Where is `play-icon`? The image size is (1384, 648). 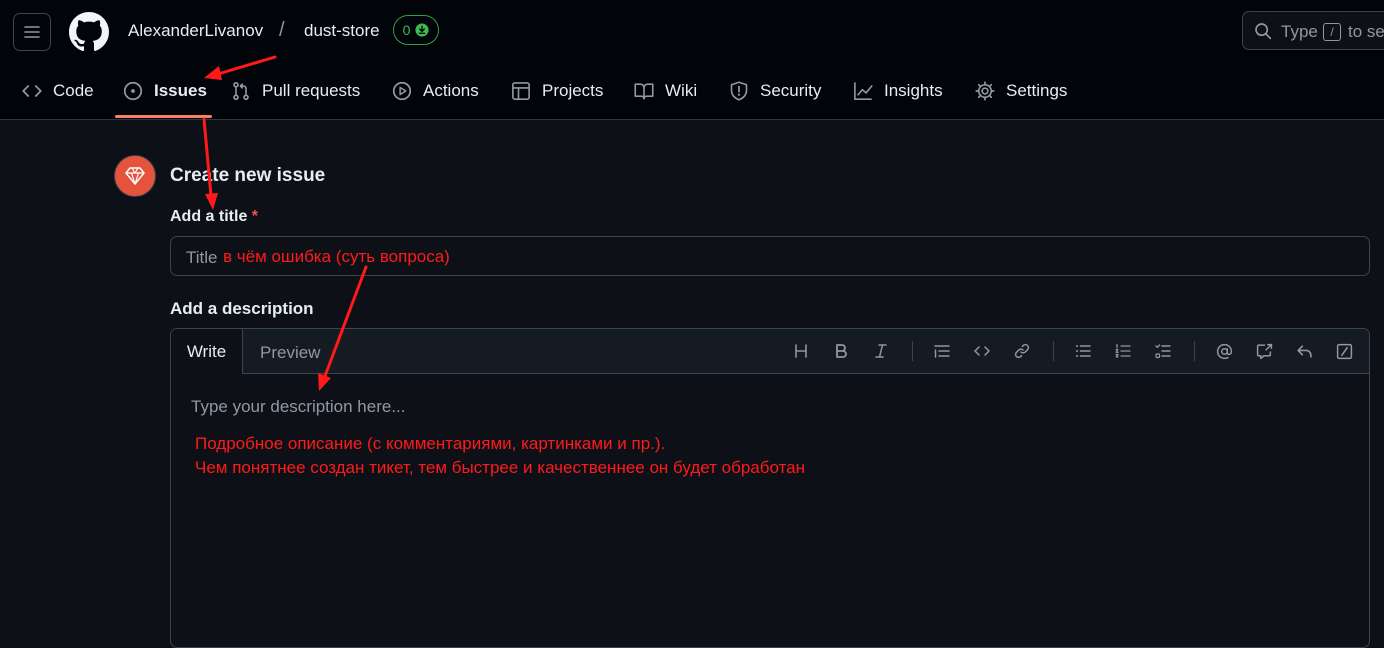 play-icon is located at coordinates (402, 91).